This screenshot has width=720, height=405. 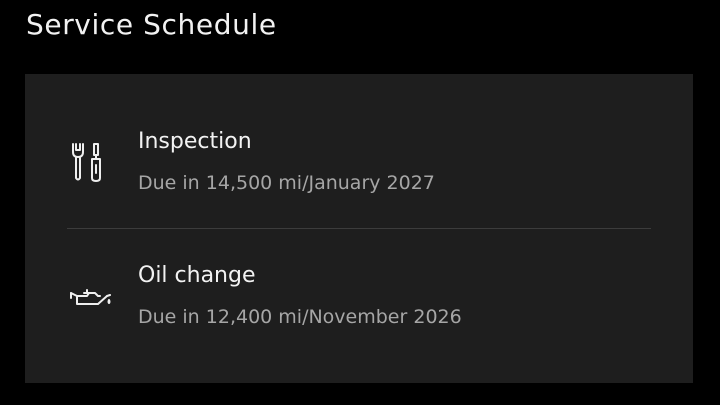 I want to click on divider, so click(x=359, y=228).